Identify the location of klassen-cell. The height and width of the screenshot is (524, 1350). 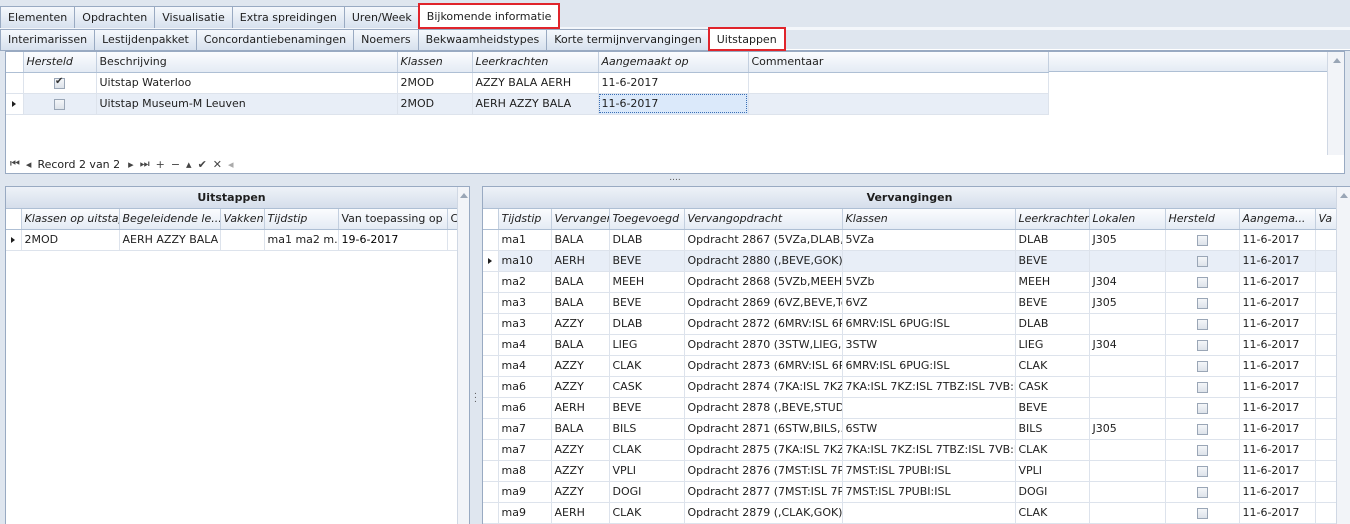
(929, 513).